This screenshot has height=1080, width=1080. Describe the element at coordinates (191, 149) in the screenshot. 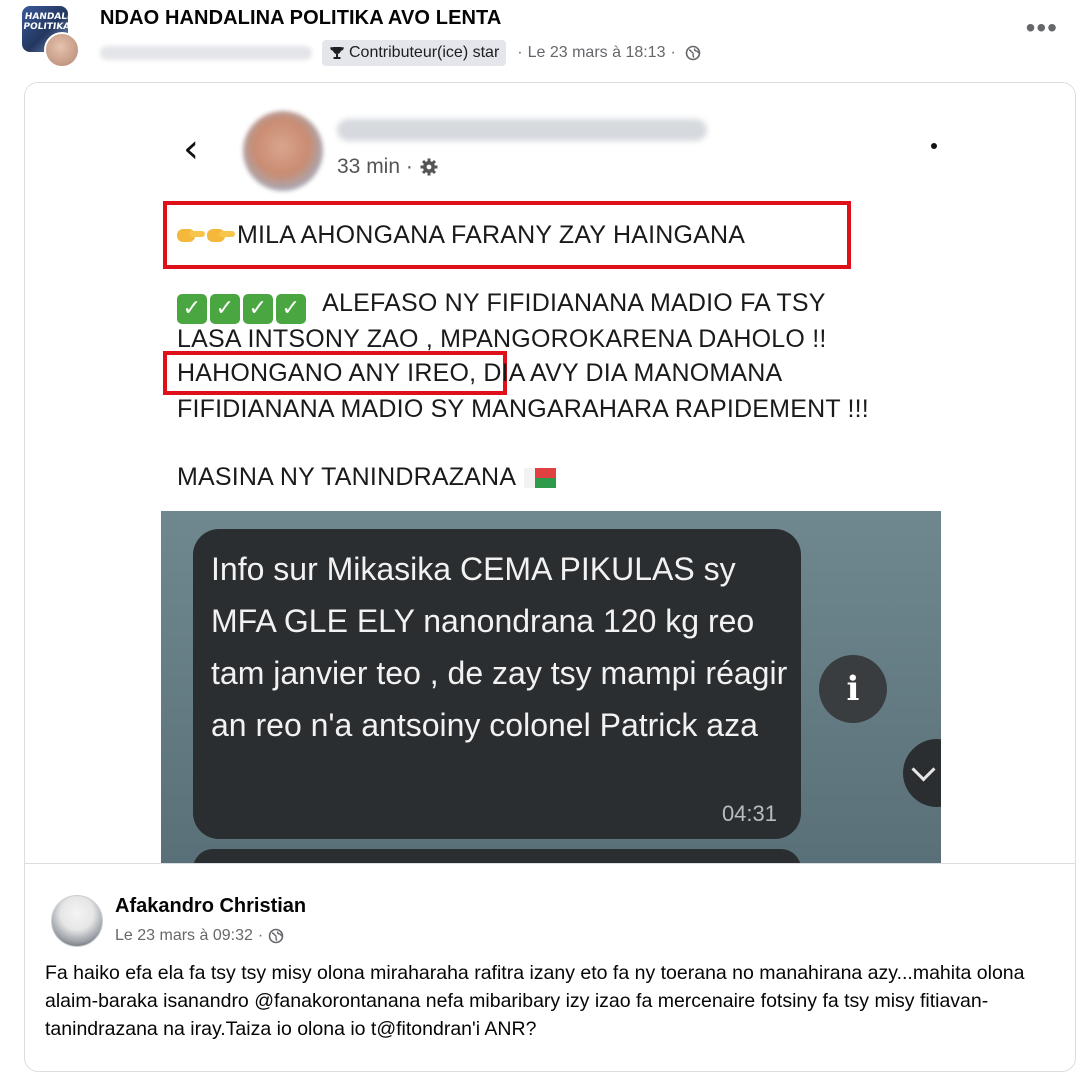

I see `back-arrow-icon: ‹` at that location.